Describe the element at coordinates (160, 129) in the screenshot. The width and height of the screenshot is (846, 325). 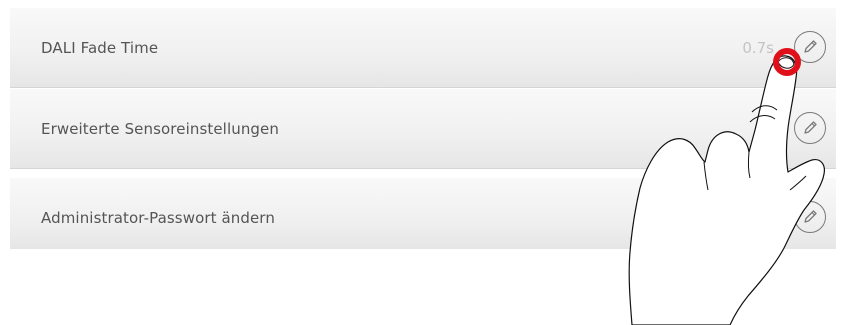
I see `row-label: Erweiterte Sensoreinstellungen` at that location.